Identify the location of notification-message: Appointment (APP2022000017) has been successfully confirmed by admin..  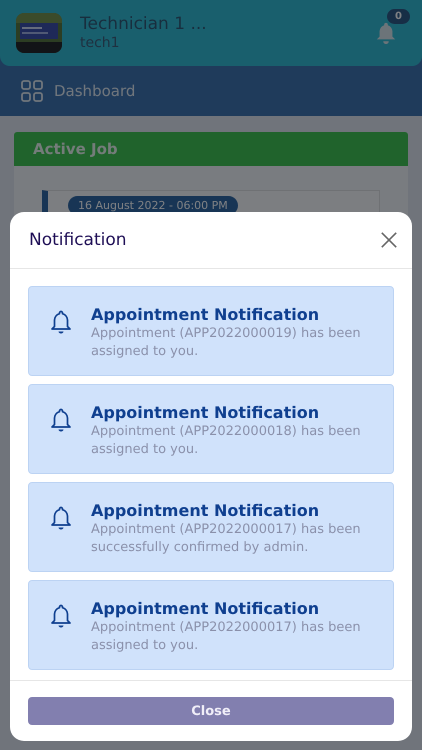
(226, 539).